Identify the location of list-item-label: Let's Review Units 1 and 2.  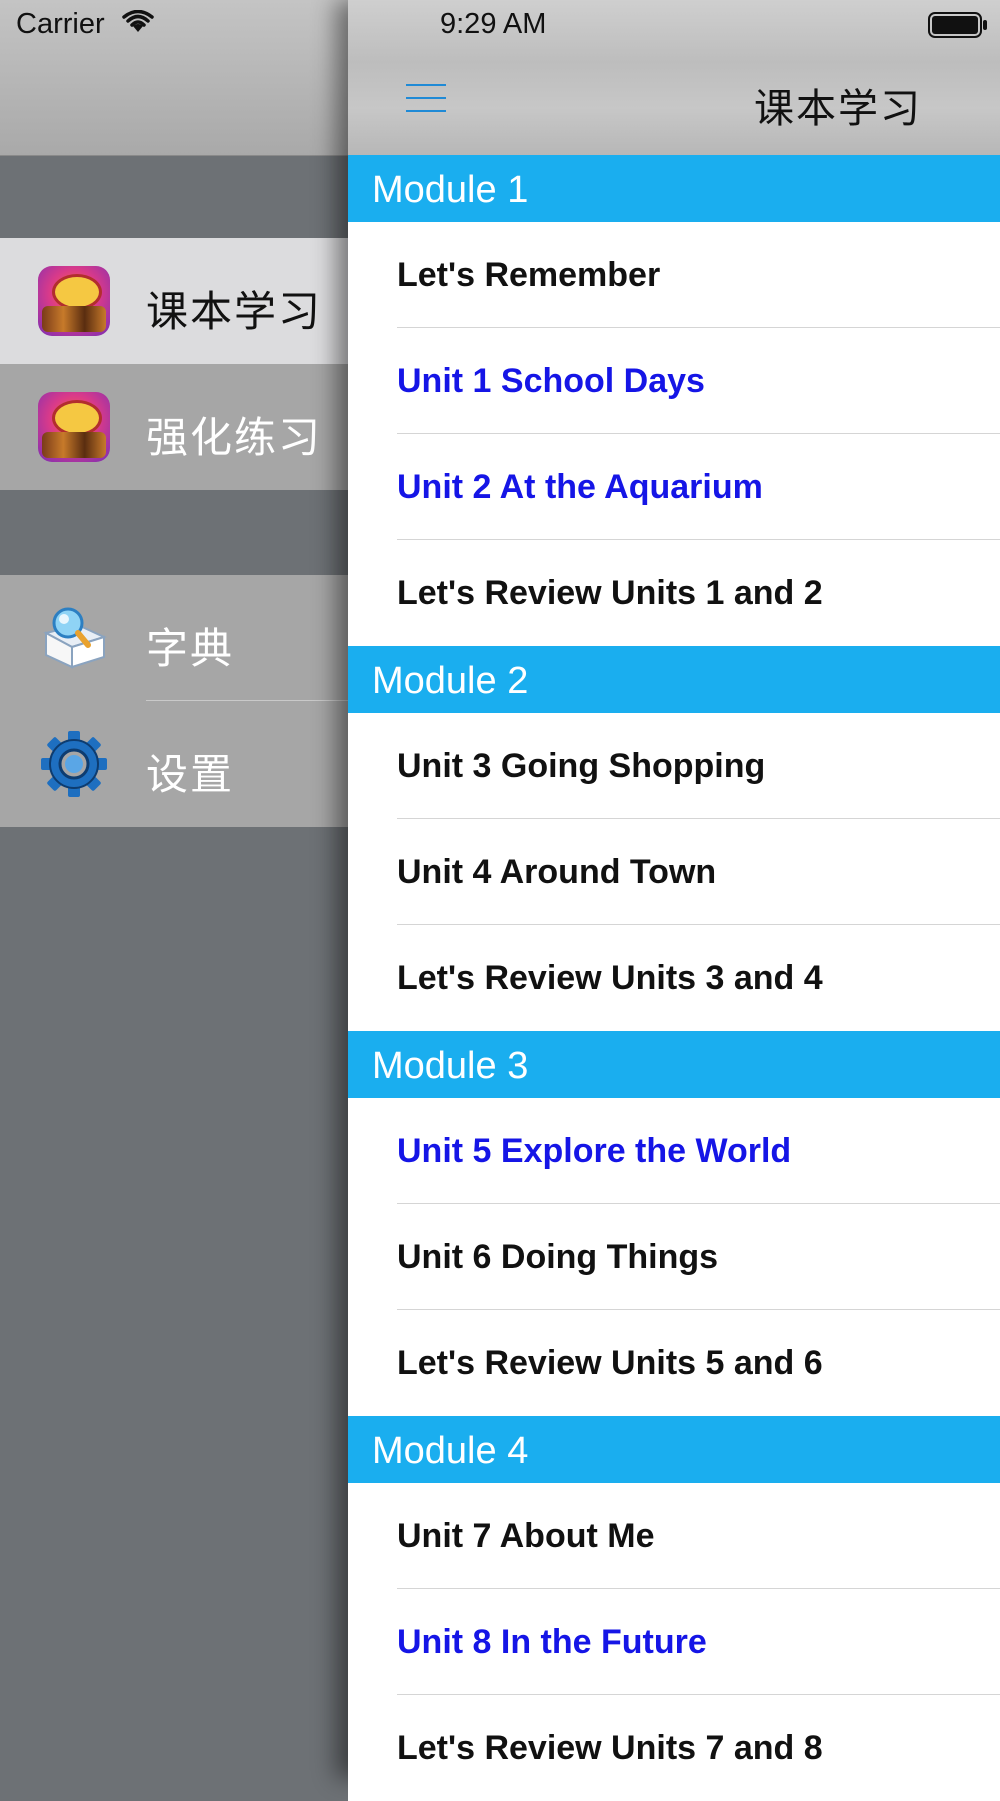
(610, 593).